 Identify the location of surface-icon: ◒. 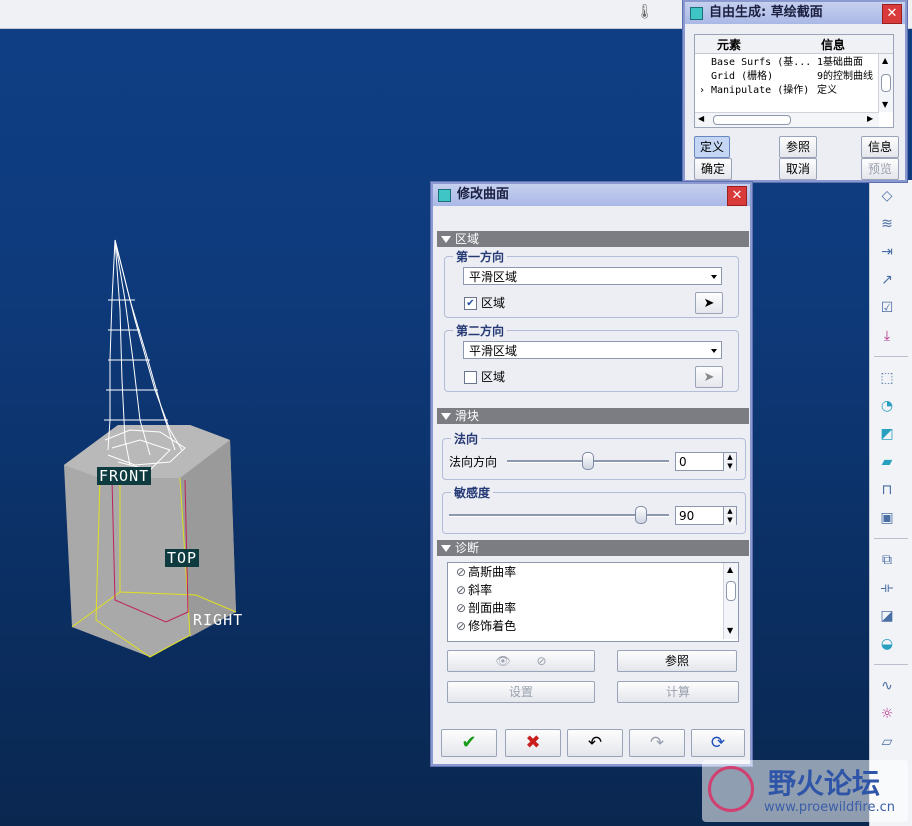
(887, 644).